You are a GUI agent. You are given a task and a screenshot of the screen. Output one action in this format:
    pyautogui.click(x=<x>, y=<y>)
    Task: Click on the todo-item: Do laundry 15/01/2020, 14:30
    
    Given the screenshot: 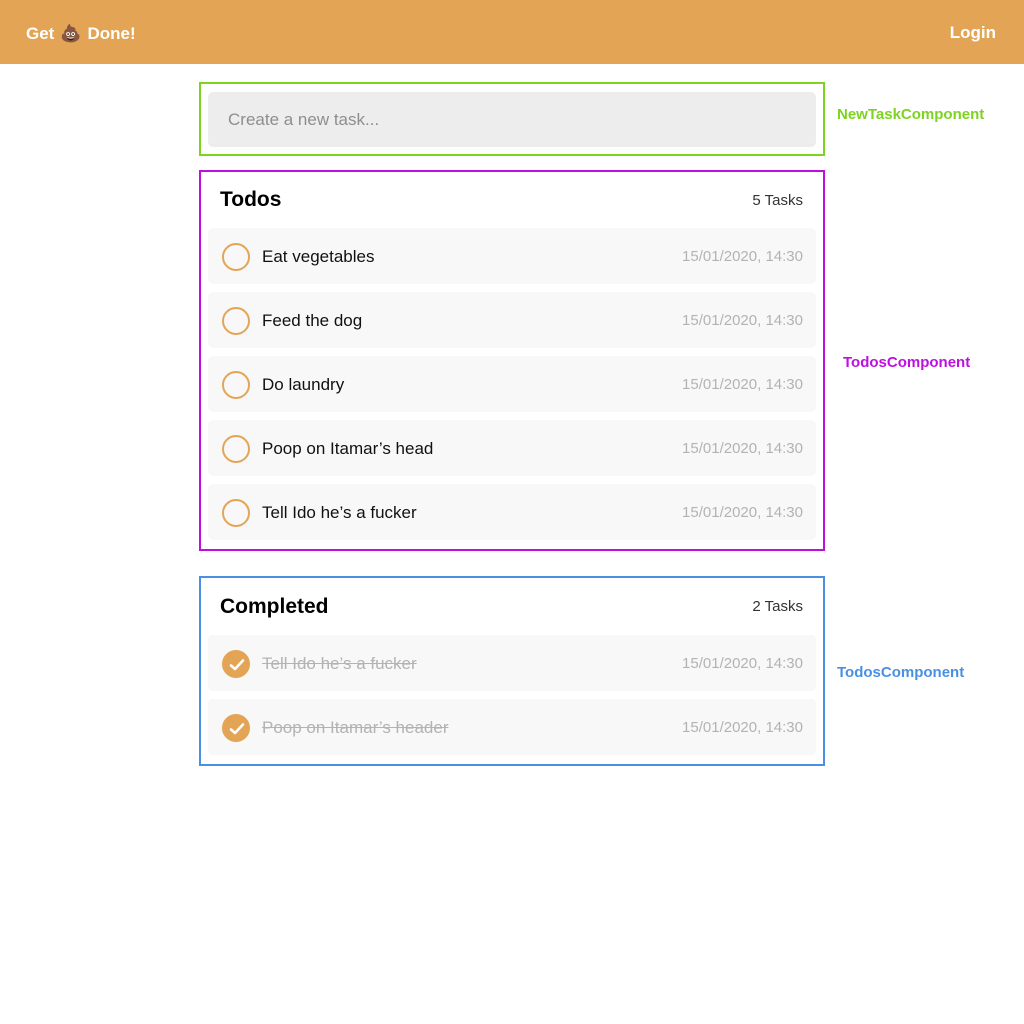 What is the action you would take?
    pyautogui.click(x=512, y=384)
    